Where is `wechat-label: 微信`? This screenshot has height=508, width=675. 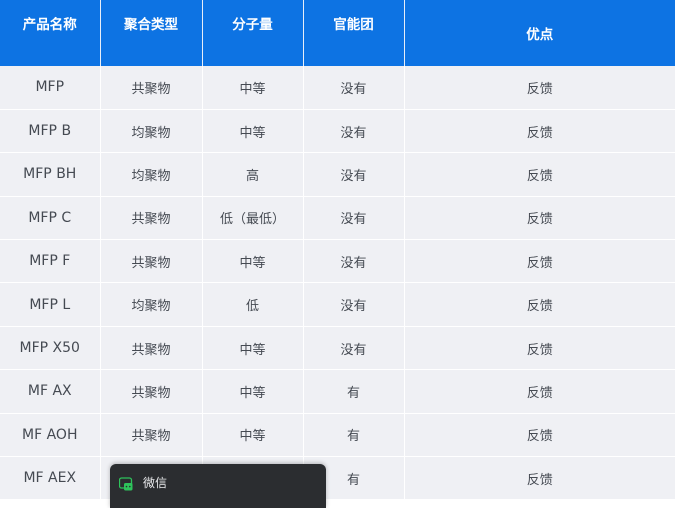 wechat-label: 微信 is located at coordinates (155, 483).